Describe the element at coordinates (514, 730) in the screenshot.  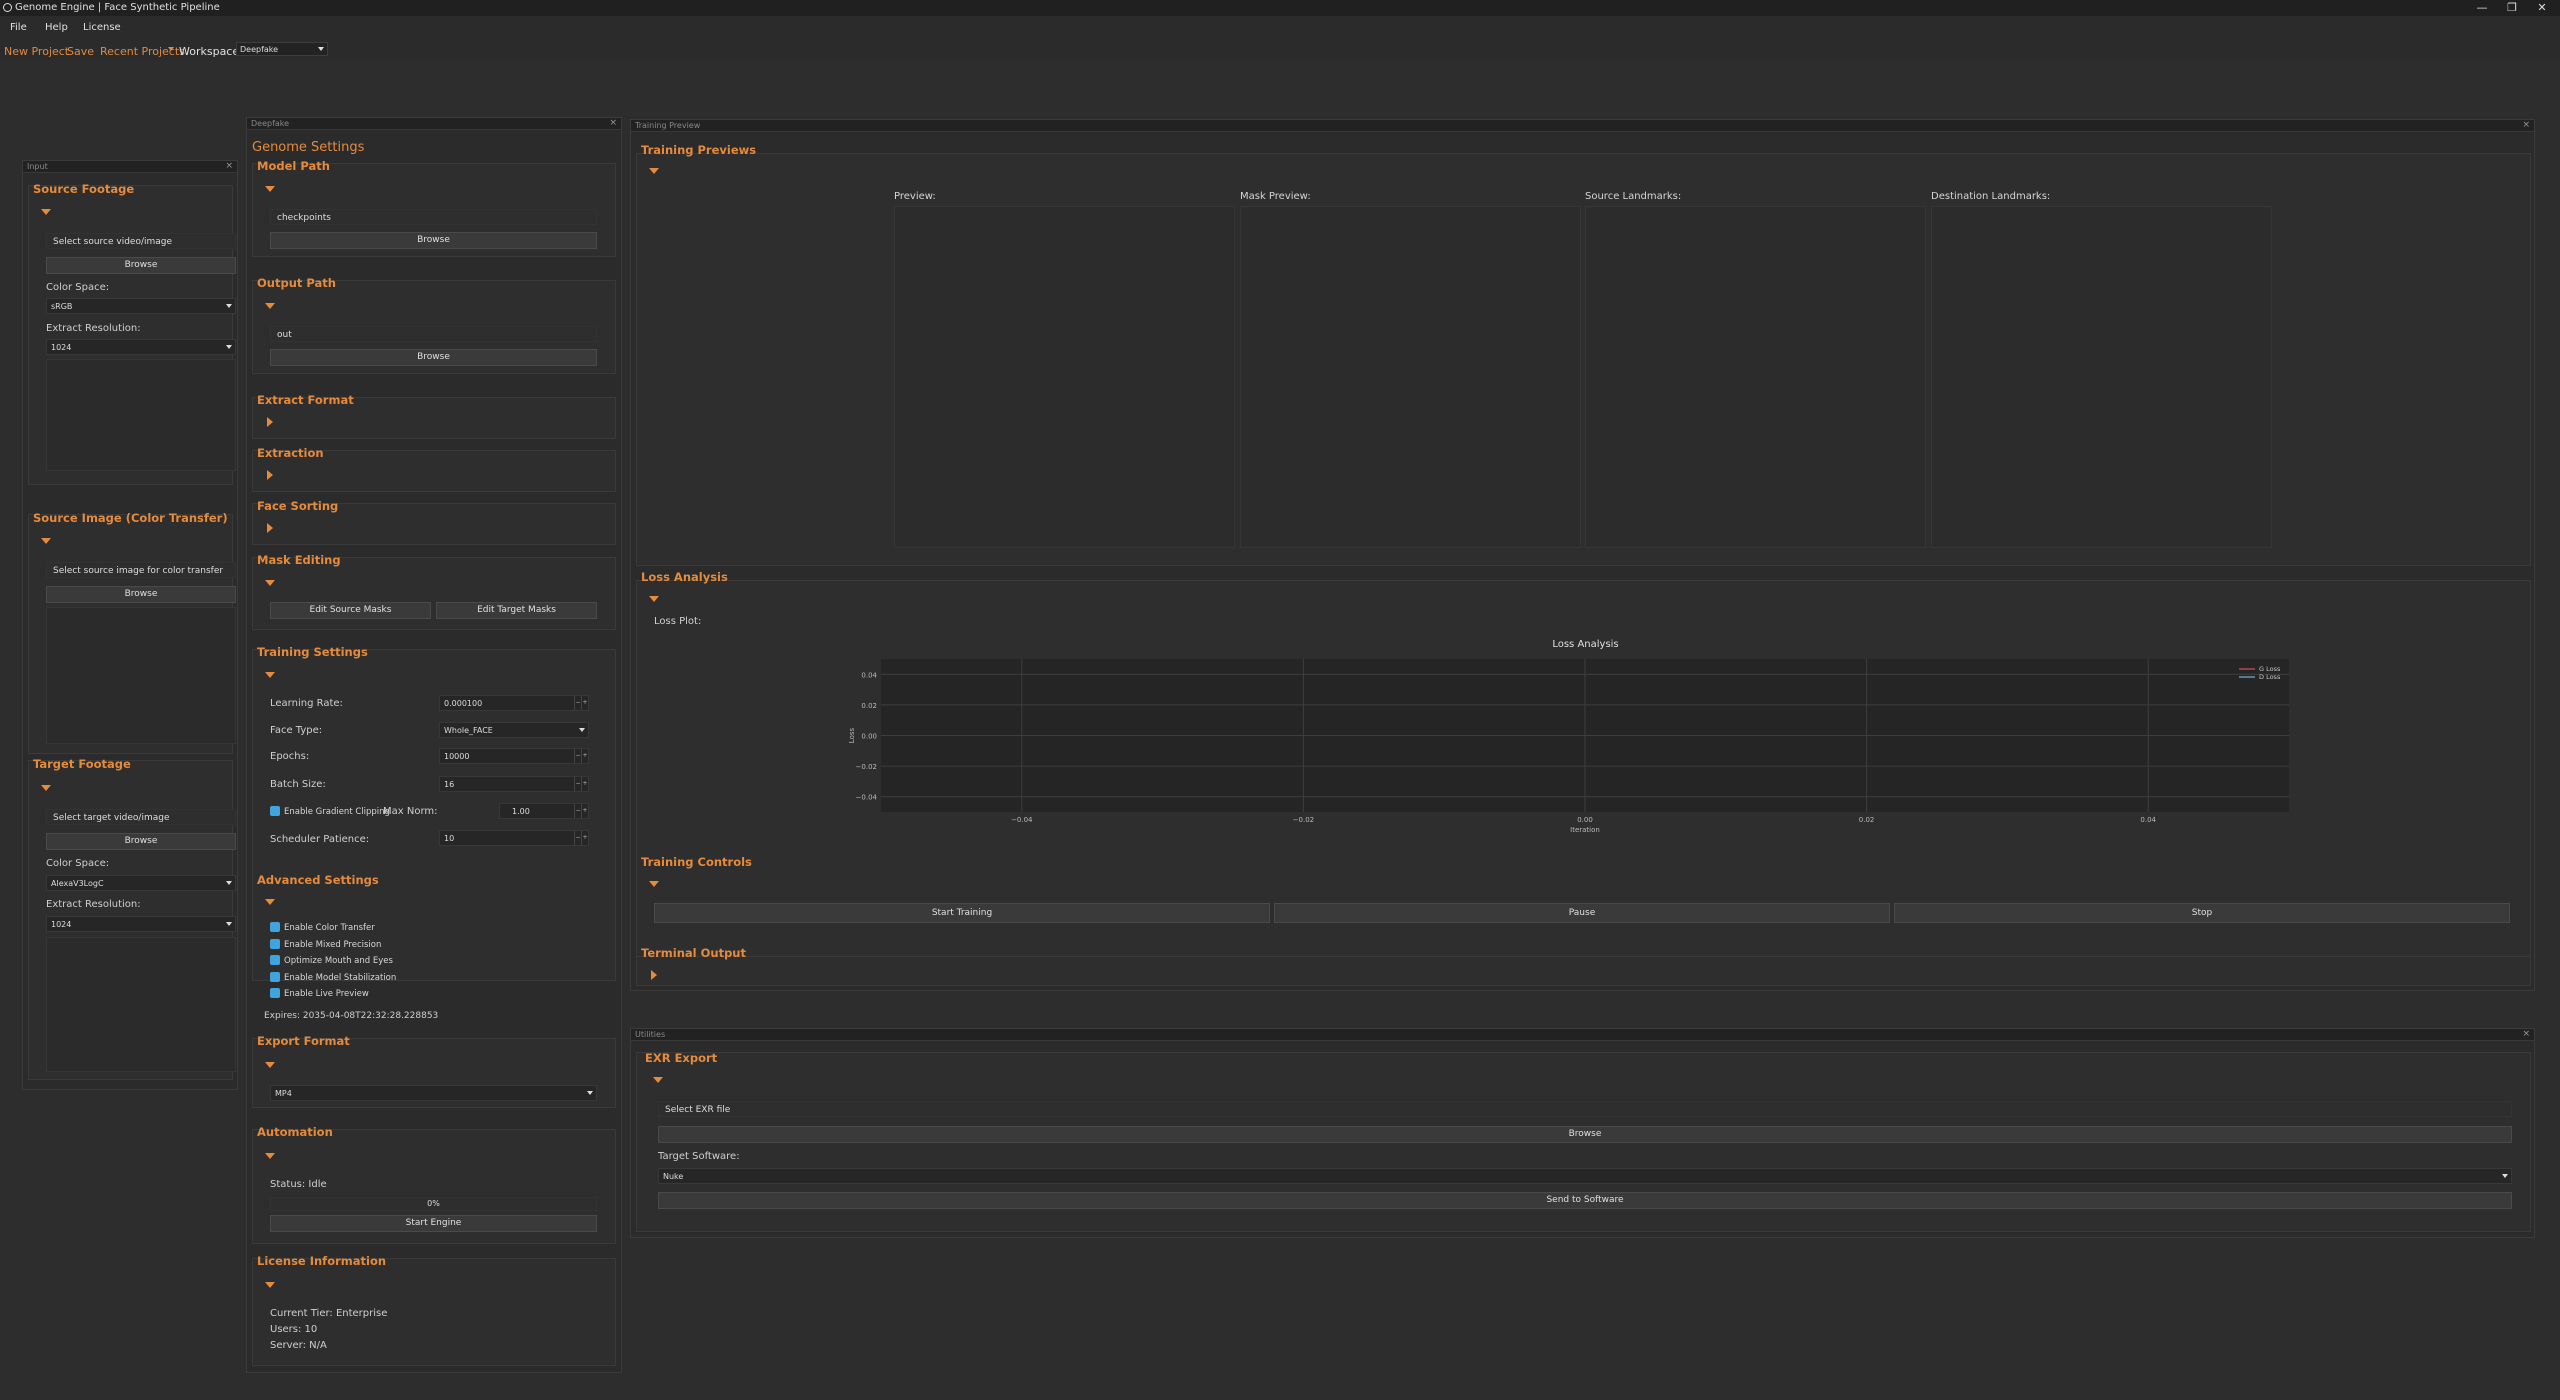
I see `face-type-select: Whole_FACE` at that location.